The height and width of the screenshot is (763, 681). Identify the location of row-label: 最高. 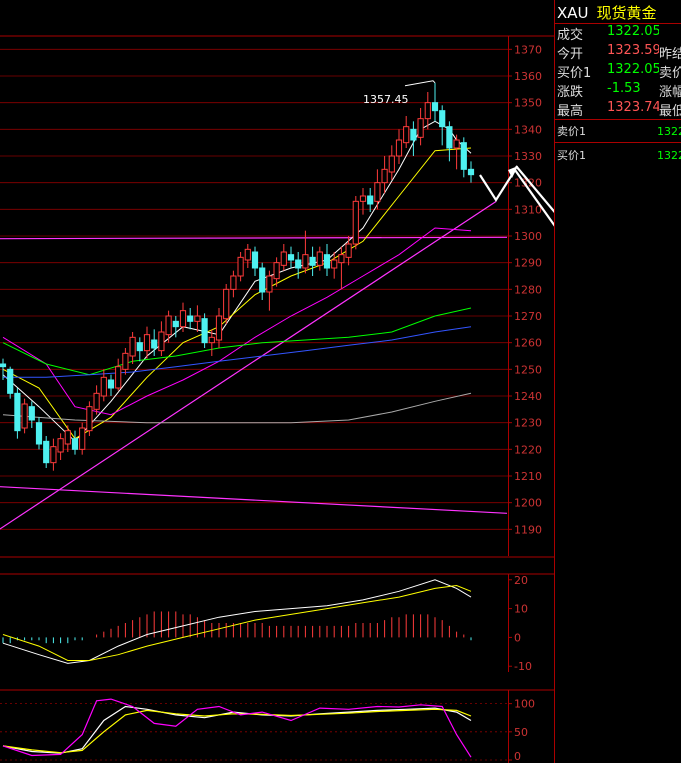
(570, 111).